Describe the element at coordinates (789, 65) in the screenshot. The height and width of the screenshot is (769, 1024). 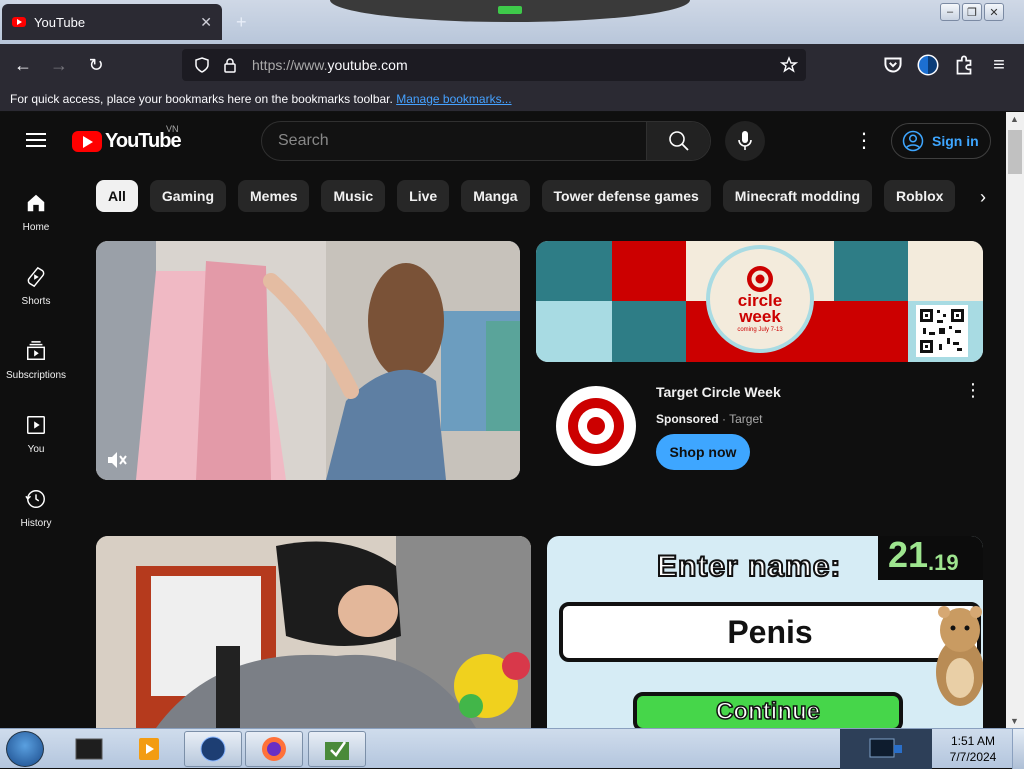
I see `bookmark-star-icon` at that location.